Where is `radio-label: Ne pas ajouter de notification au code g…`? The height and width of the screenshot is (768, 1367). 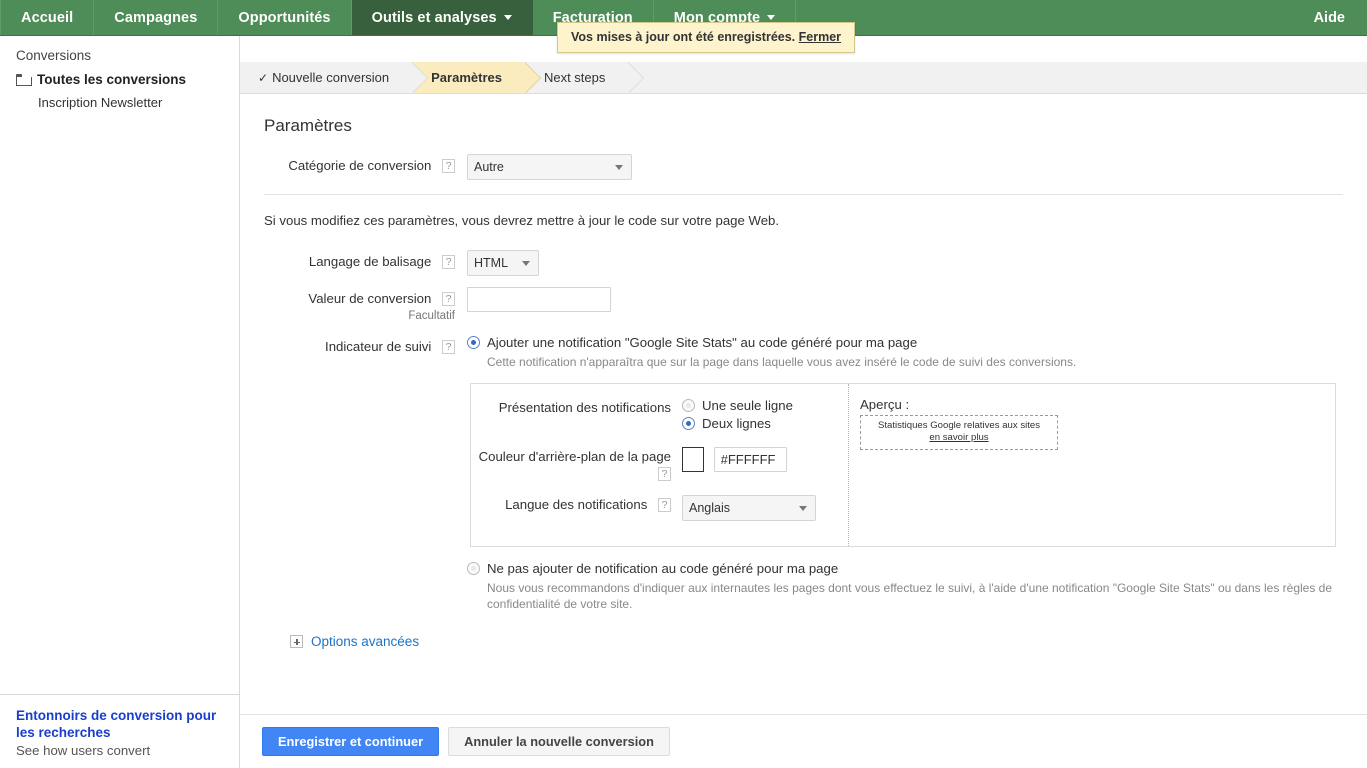
radio-label: Ne pas ajouter de notification au code g… is located at coordinates (663, 568).